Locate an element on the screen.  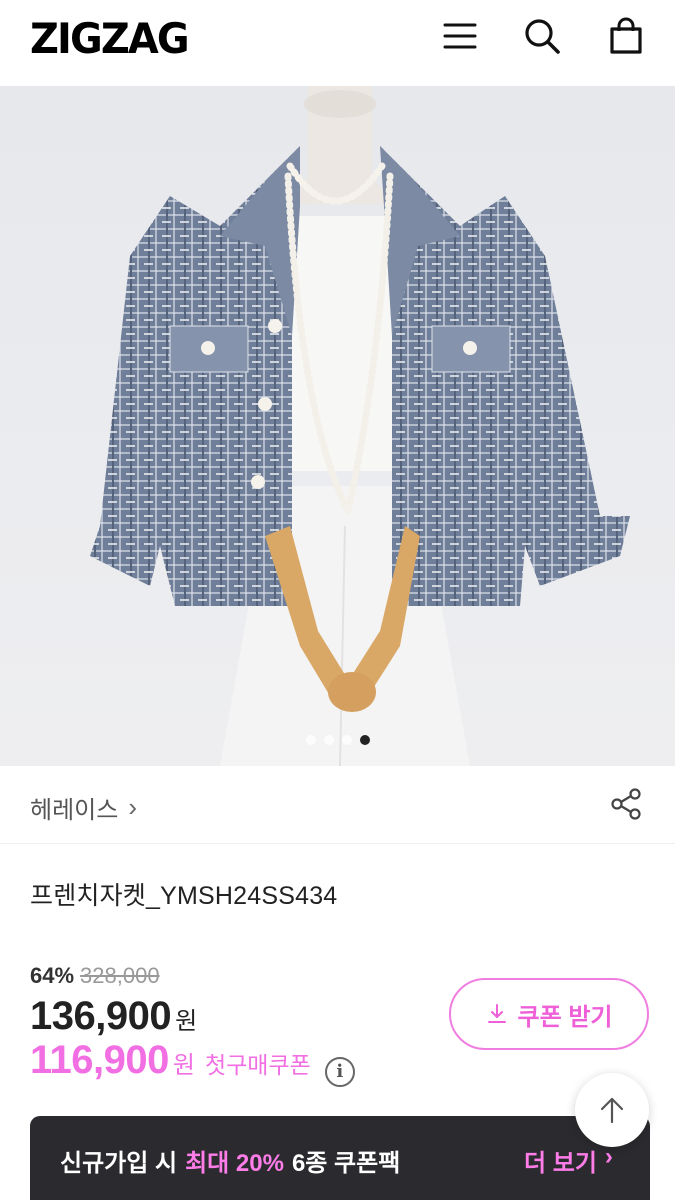
brand-row: 헤레이스 › is located at coordinates (337, 805).